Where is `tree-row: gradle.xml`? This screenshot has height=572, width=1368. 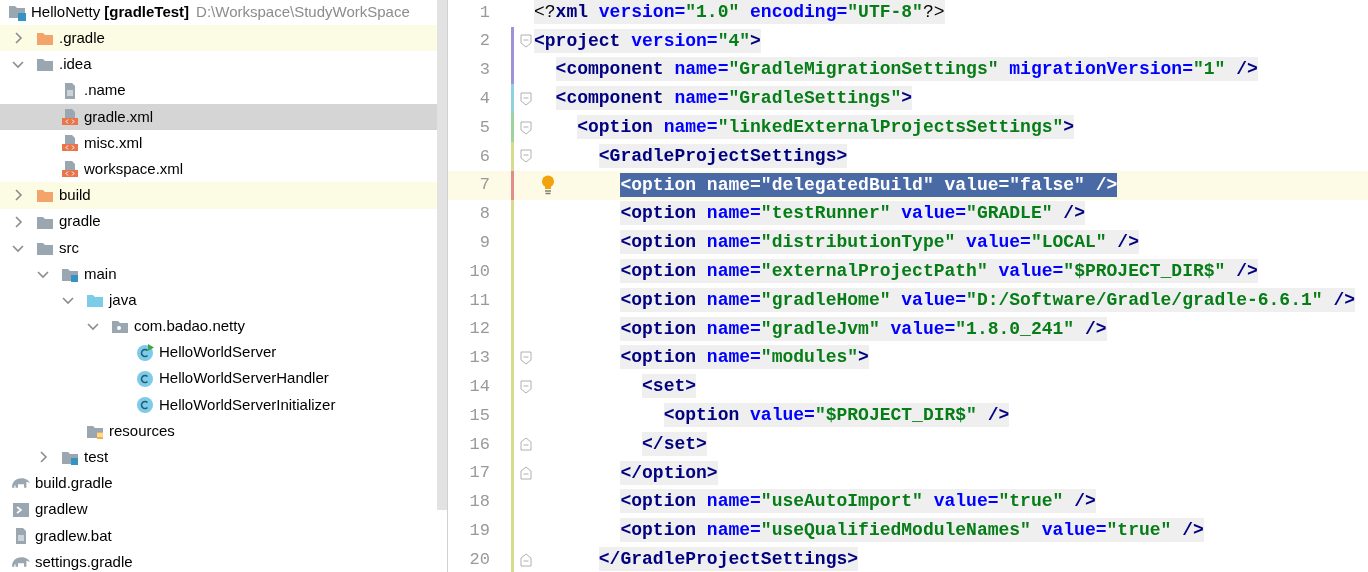
tree-row: gradle.xml is located at coordinates (218, 116).